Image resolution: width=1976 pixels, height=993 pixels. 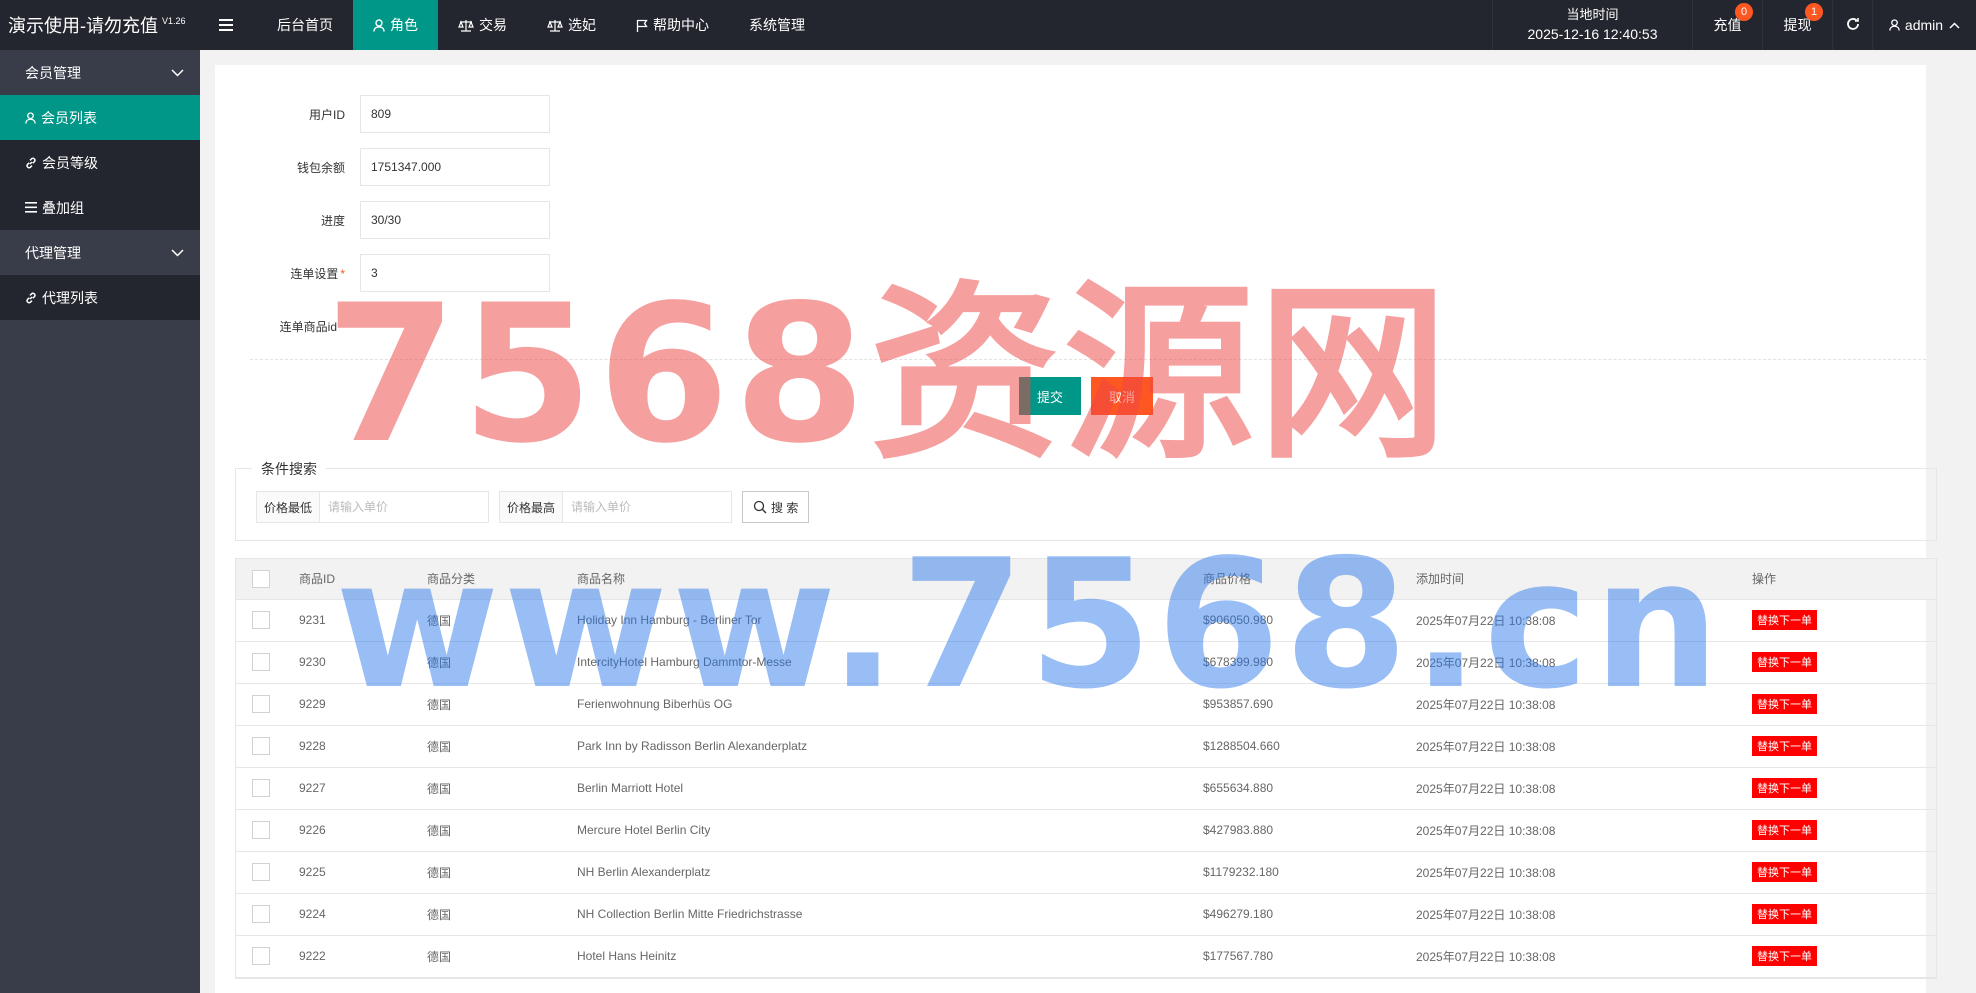 What do you see at coordinates (681, 25) in the screenshot?
I see `nav-help-label: 帮助中心` at bounding box center [681, 25].